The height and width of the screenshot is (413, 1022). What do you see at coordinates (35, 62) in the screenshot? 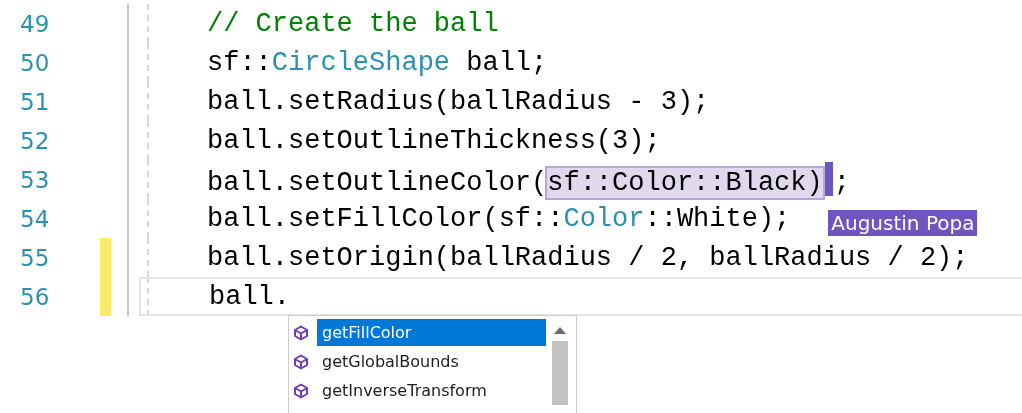
I see `line-number: 50` at bounding box center [35, 62].